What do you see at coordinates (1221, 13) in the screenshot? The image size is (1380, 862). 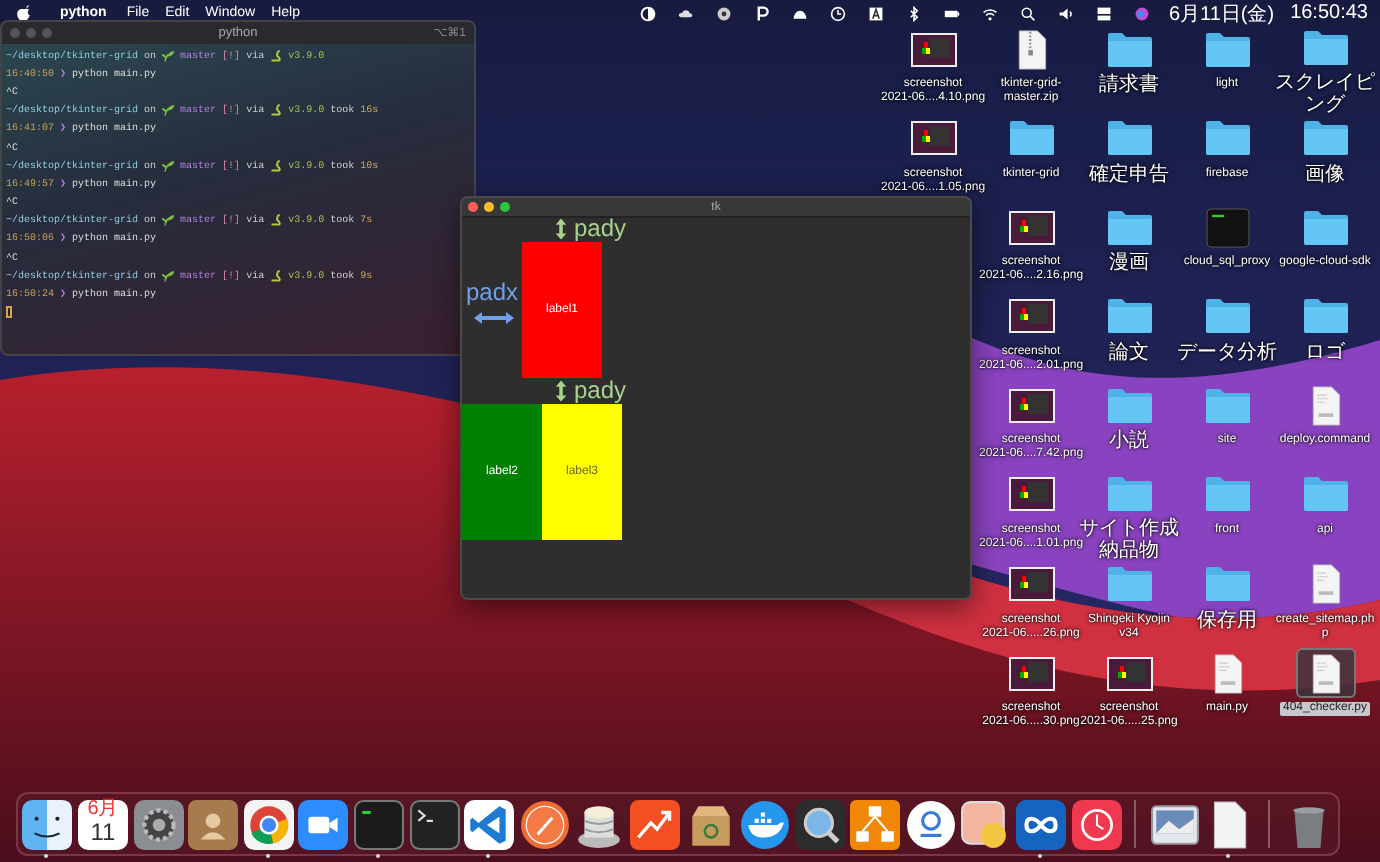 I see `menu-date: 6月11日(金)` at bounding box center [1221, 13].